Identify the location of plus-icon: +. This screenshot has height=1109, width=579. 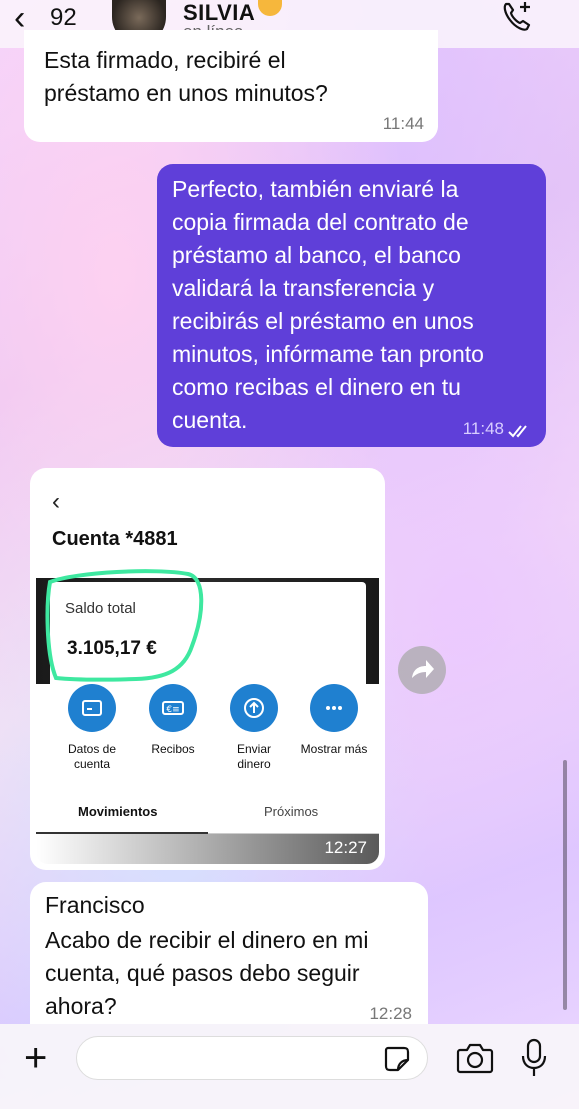
(35, 1058).